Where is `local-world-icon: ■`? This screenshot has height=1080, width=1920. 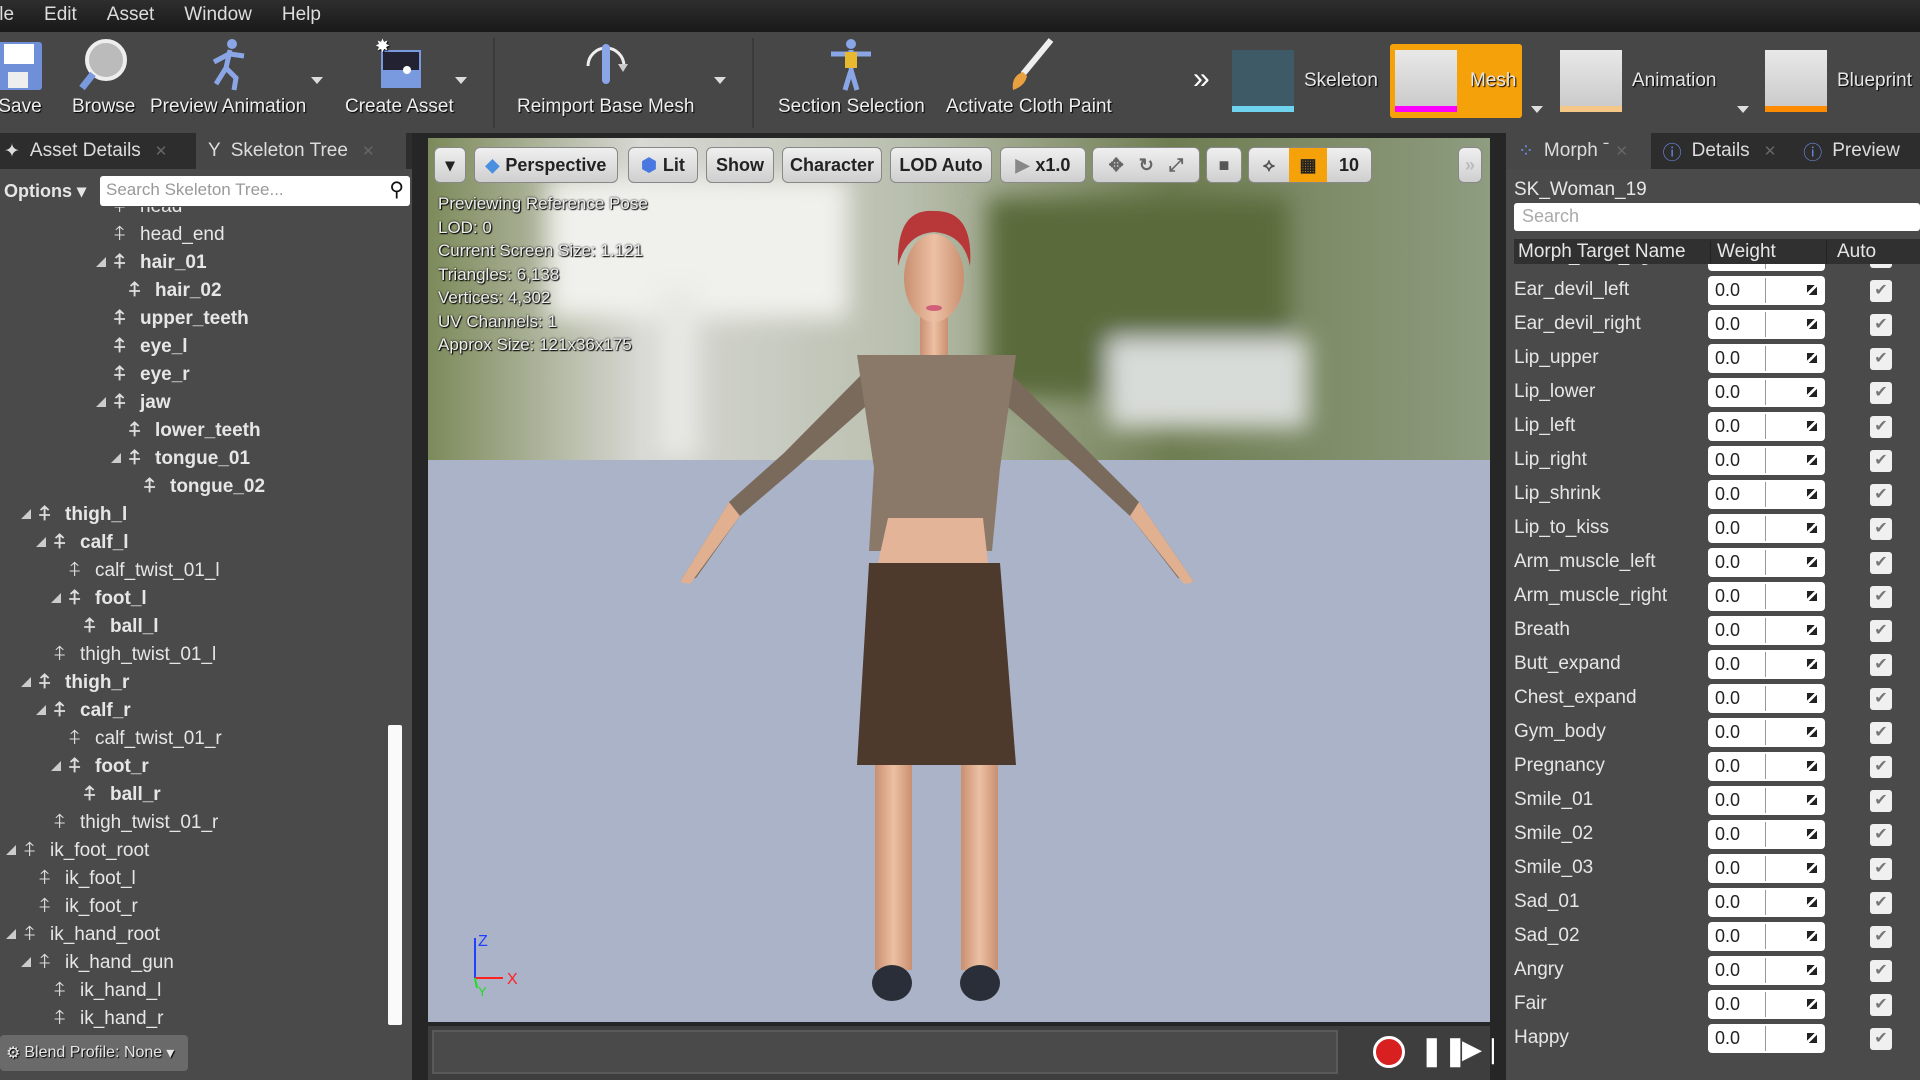 local-world-icon: ■ is located at coordinates (1224, 165).